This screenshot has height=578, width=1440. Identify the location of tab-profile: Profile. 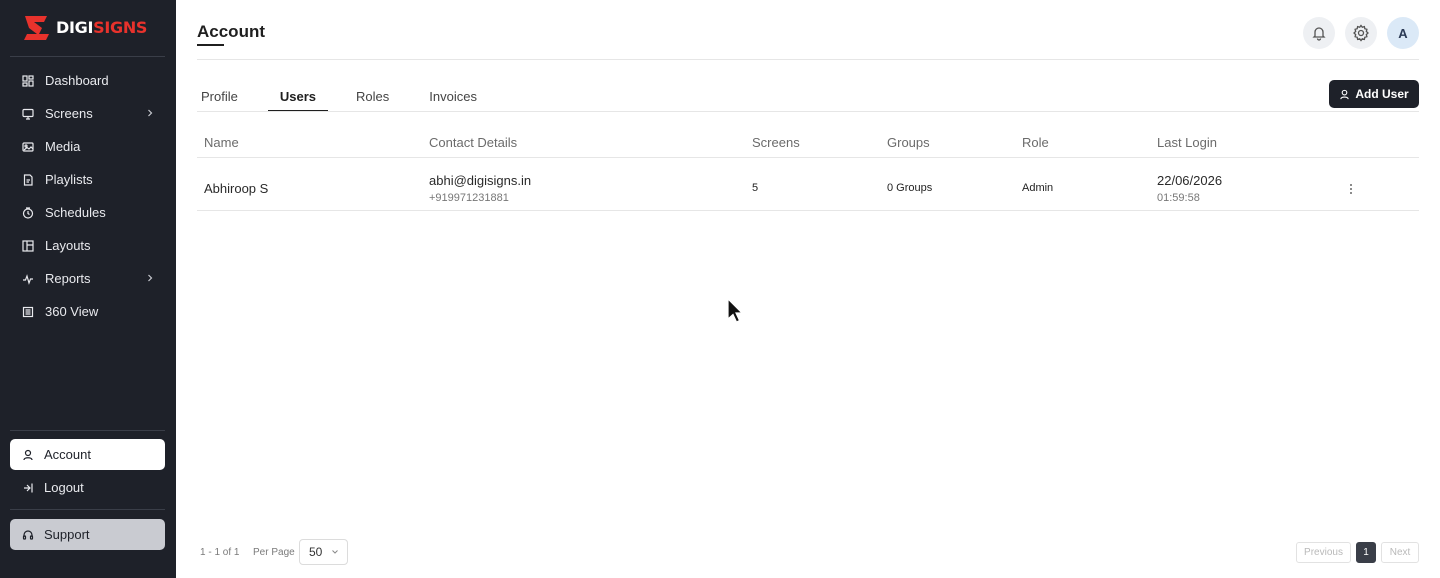
(219, 96).